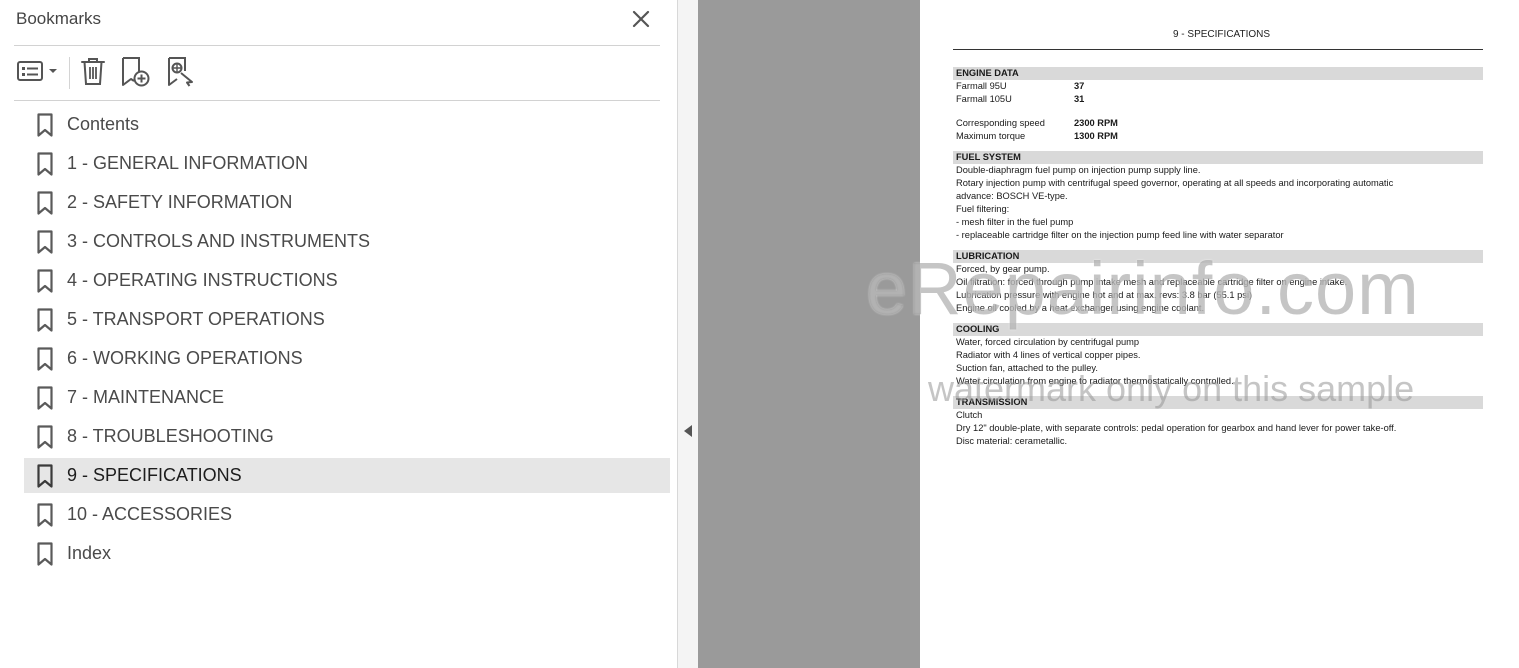 Image resolution: width=1519 pixels, height=668 pixels. Describe the element at coordinates (809, 334) in the screenshot. I see `document-background` at that location.